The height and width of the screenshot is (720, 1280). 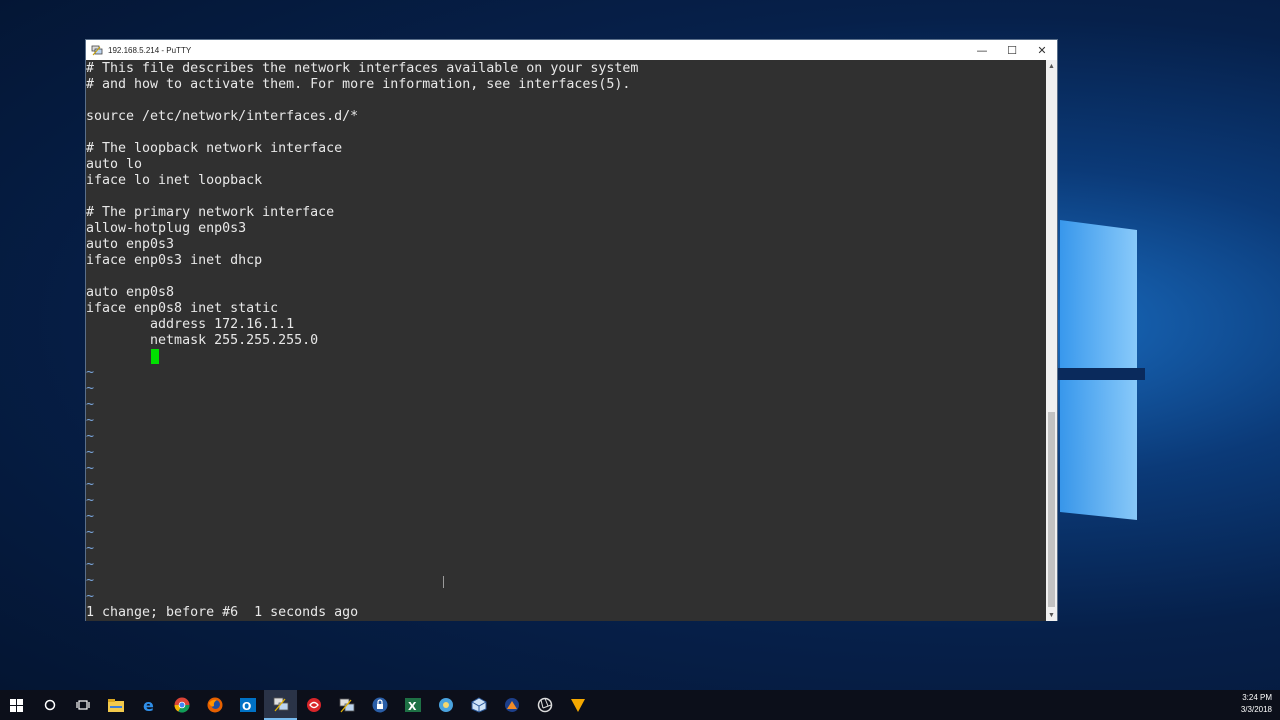 I want to click on excel-icon: X, so click(x=412, y=705).